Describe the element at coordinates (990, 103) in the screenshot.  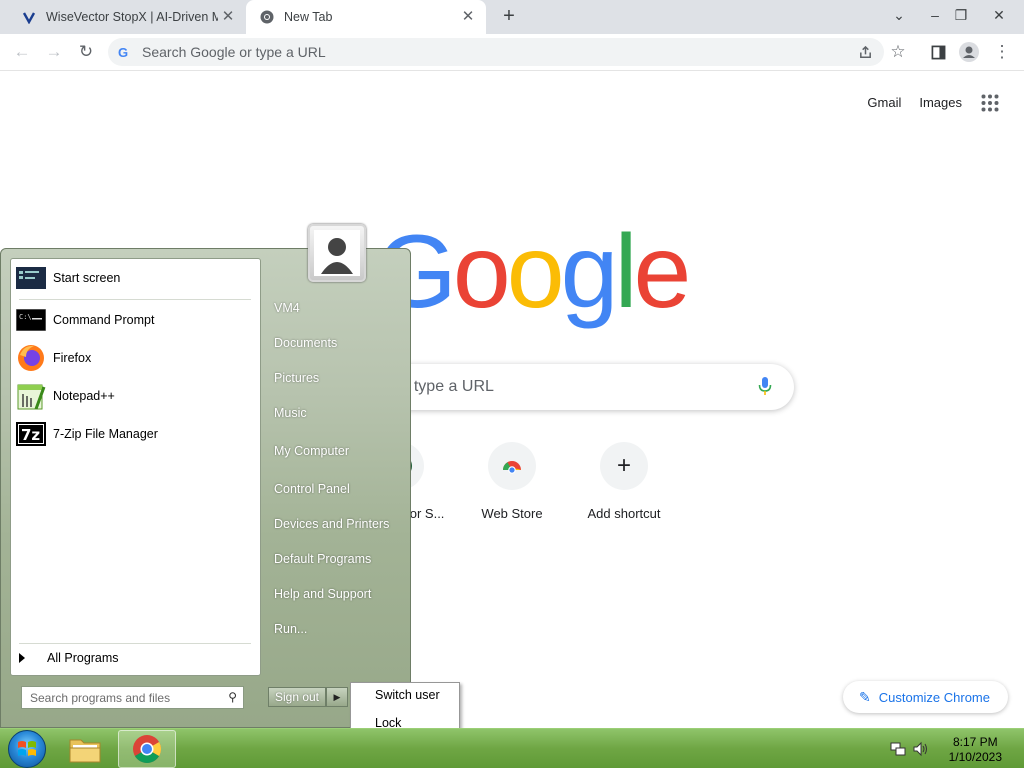
I see `google-apps-icon` at that location.